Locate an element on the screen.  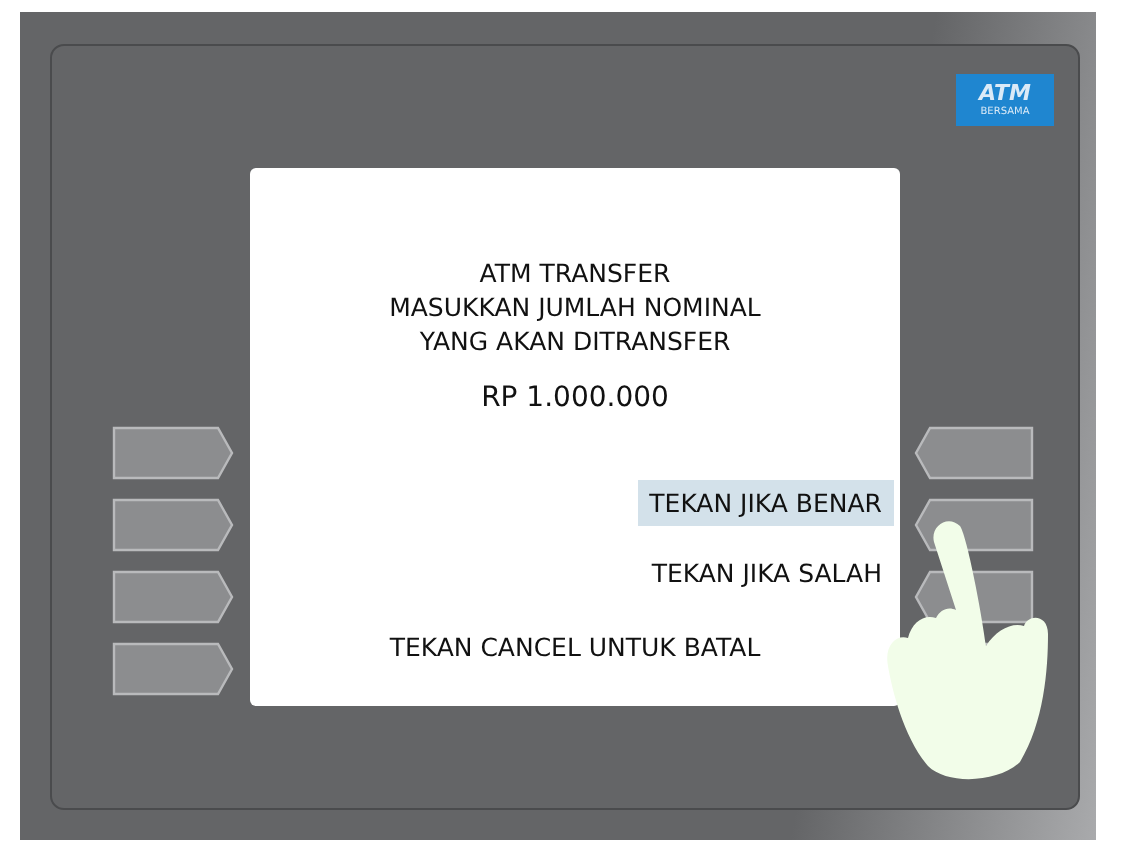
screen-text: ATM TRANSFER is located at coordinates (575, 273).